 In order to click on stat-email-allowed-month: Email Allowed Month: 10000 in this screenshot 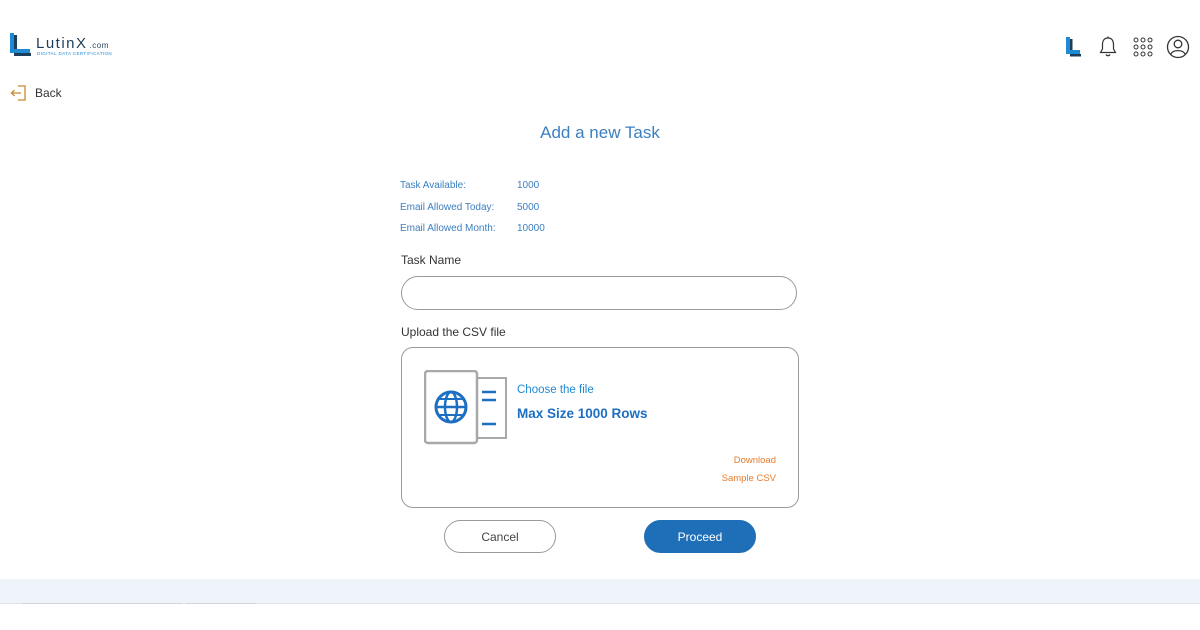, I will do `click(550, 229)`.